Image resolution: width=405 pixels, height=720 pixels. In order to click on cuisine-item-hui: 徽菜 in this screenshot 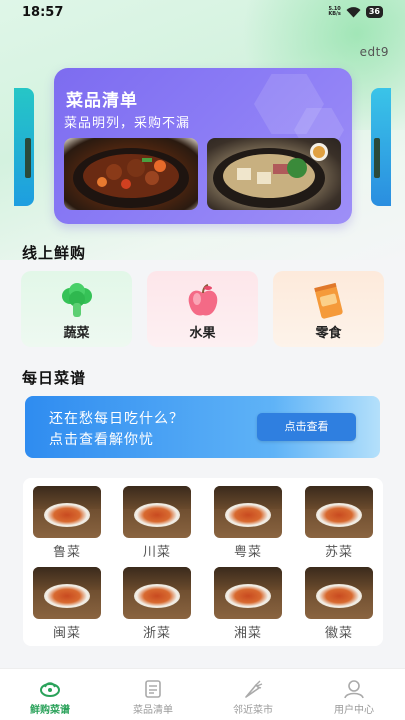, I will do `click(339, 604)`.